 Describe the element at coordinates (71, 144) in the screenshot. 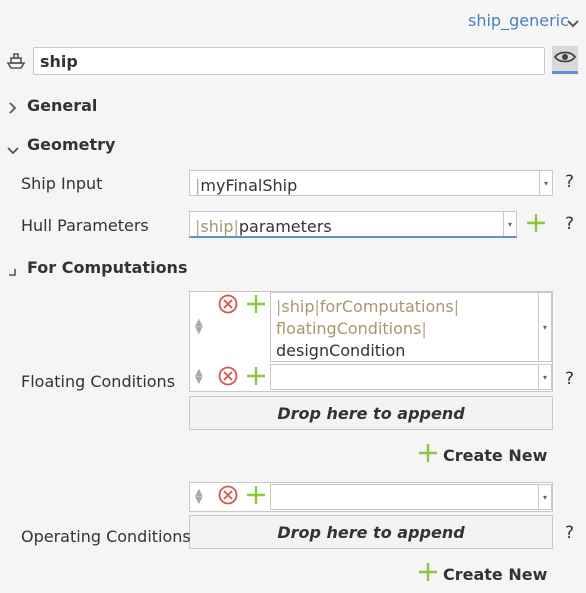

I see `section-geometry: Geometry` at that location.